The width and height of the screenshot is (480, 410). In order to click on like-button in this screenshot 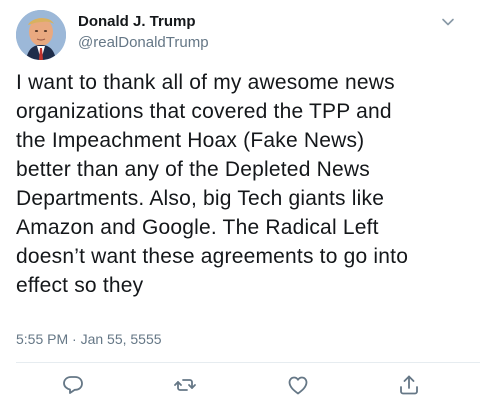, I will do `click(298, 385)`.